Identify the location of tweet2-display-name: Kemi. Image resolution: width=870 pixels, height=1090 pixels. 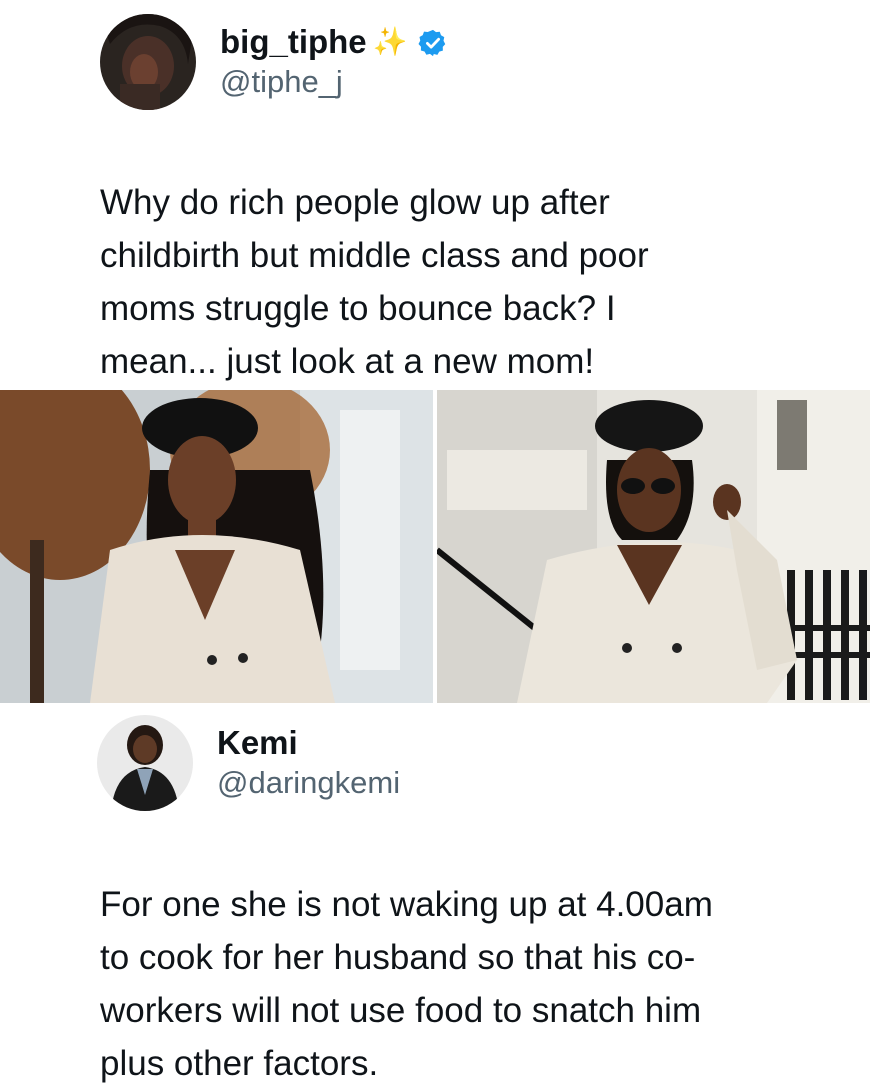
(308, 743).